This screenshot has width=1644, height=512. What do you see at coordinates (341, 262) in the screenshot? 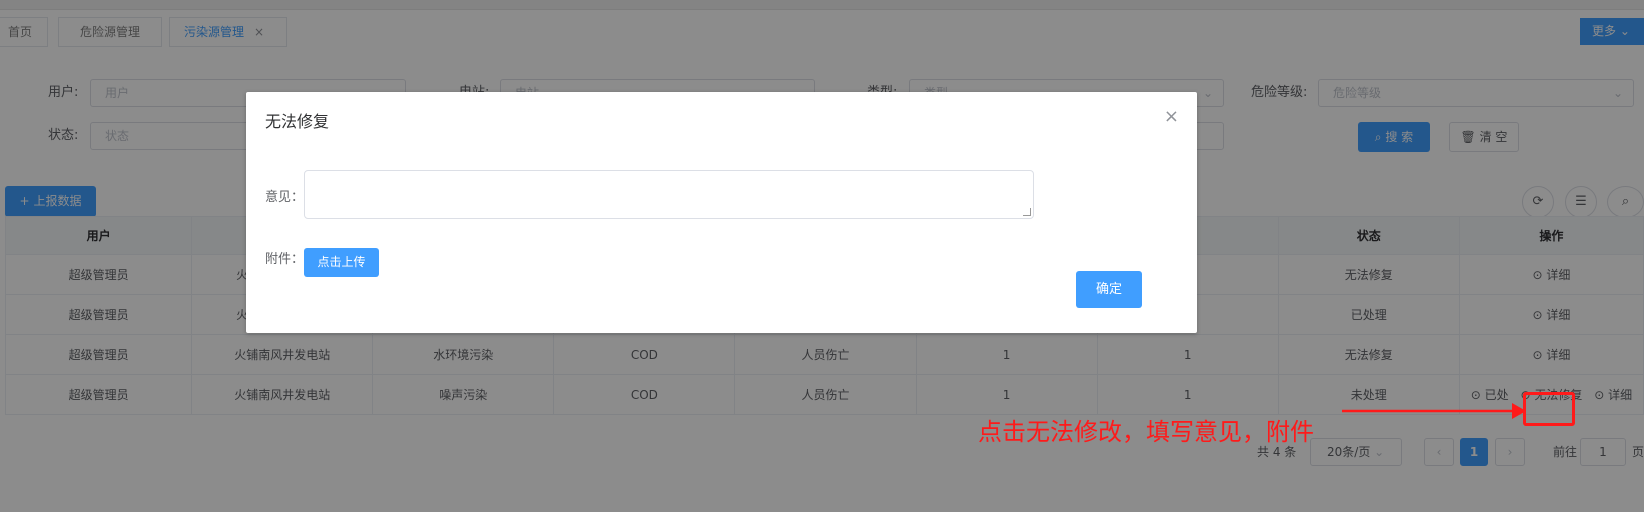
I see `upload-button: 点击上传` at bounding box center [341, 262].